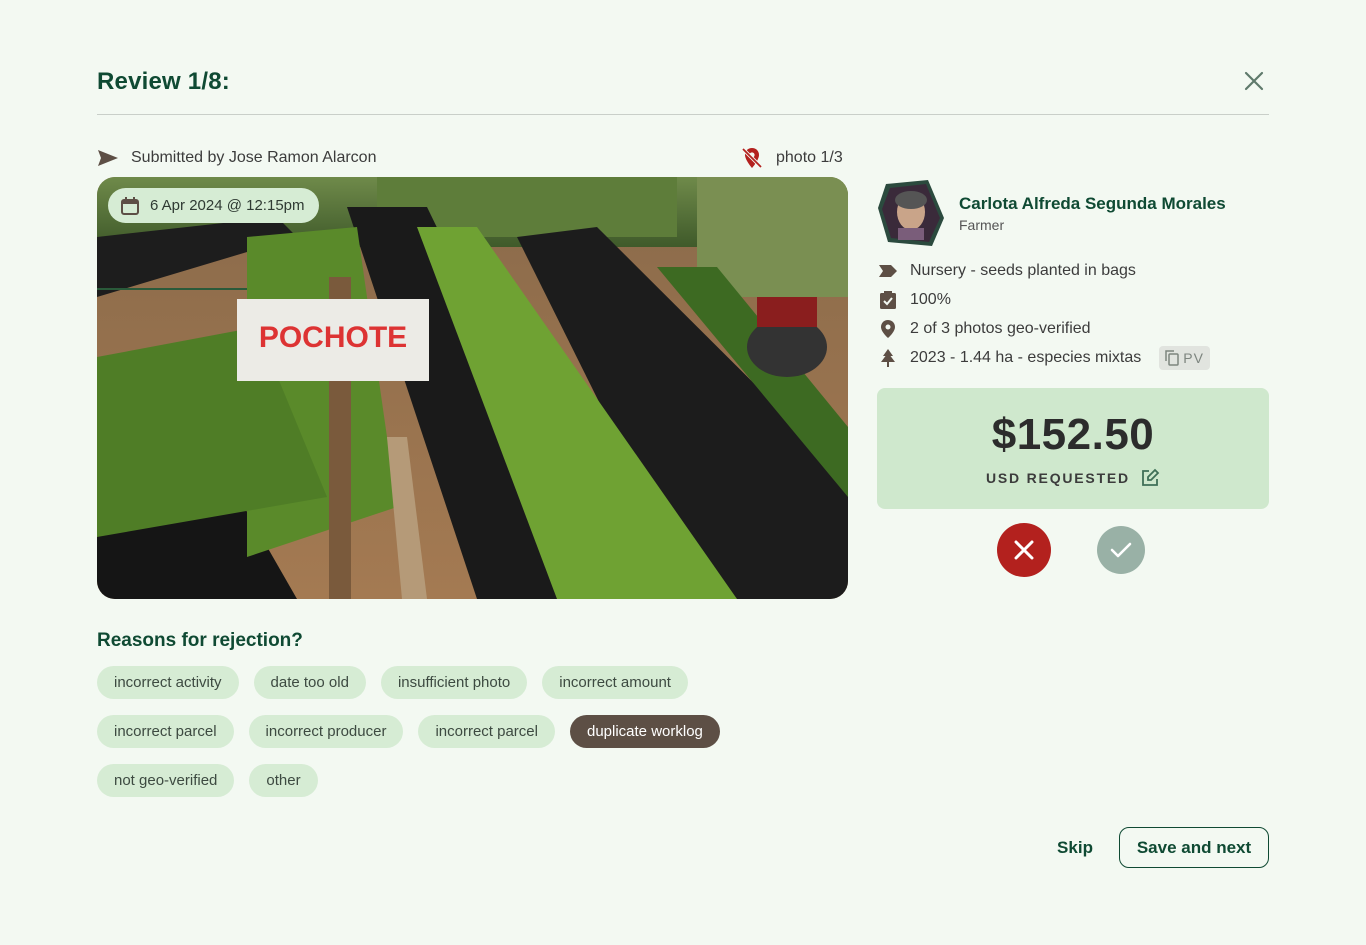 This screenshot has width=1366, height=945. I want to click on amount-value: $152.50, so click(1073, 434).